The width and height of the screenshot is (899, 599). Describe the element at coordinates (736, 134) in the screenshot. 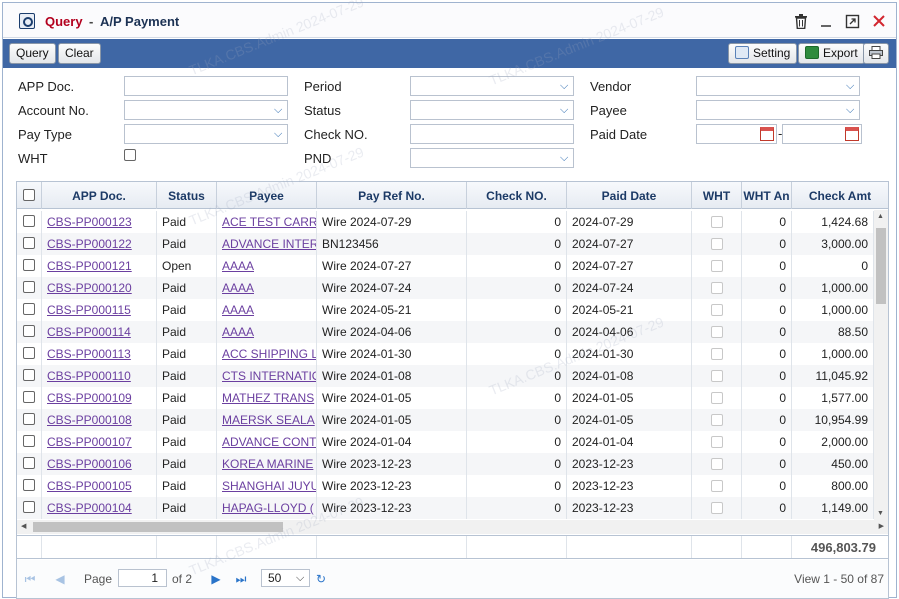

I see `paid-date-from-input` at that location.